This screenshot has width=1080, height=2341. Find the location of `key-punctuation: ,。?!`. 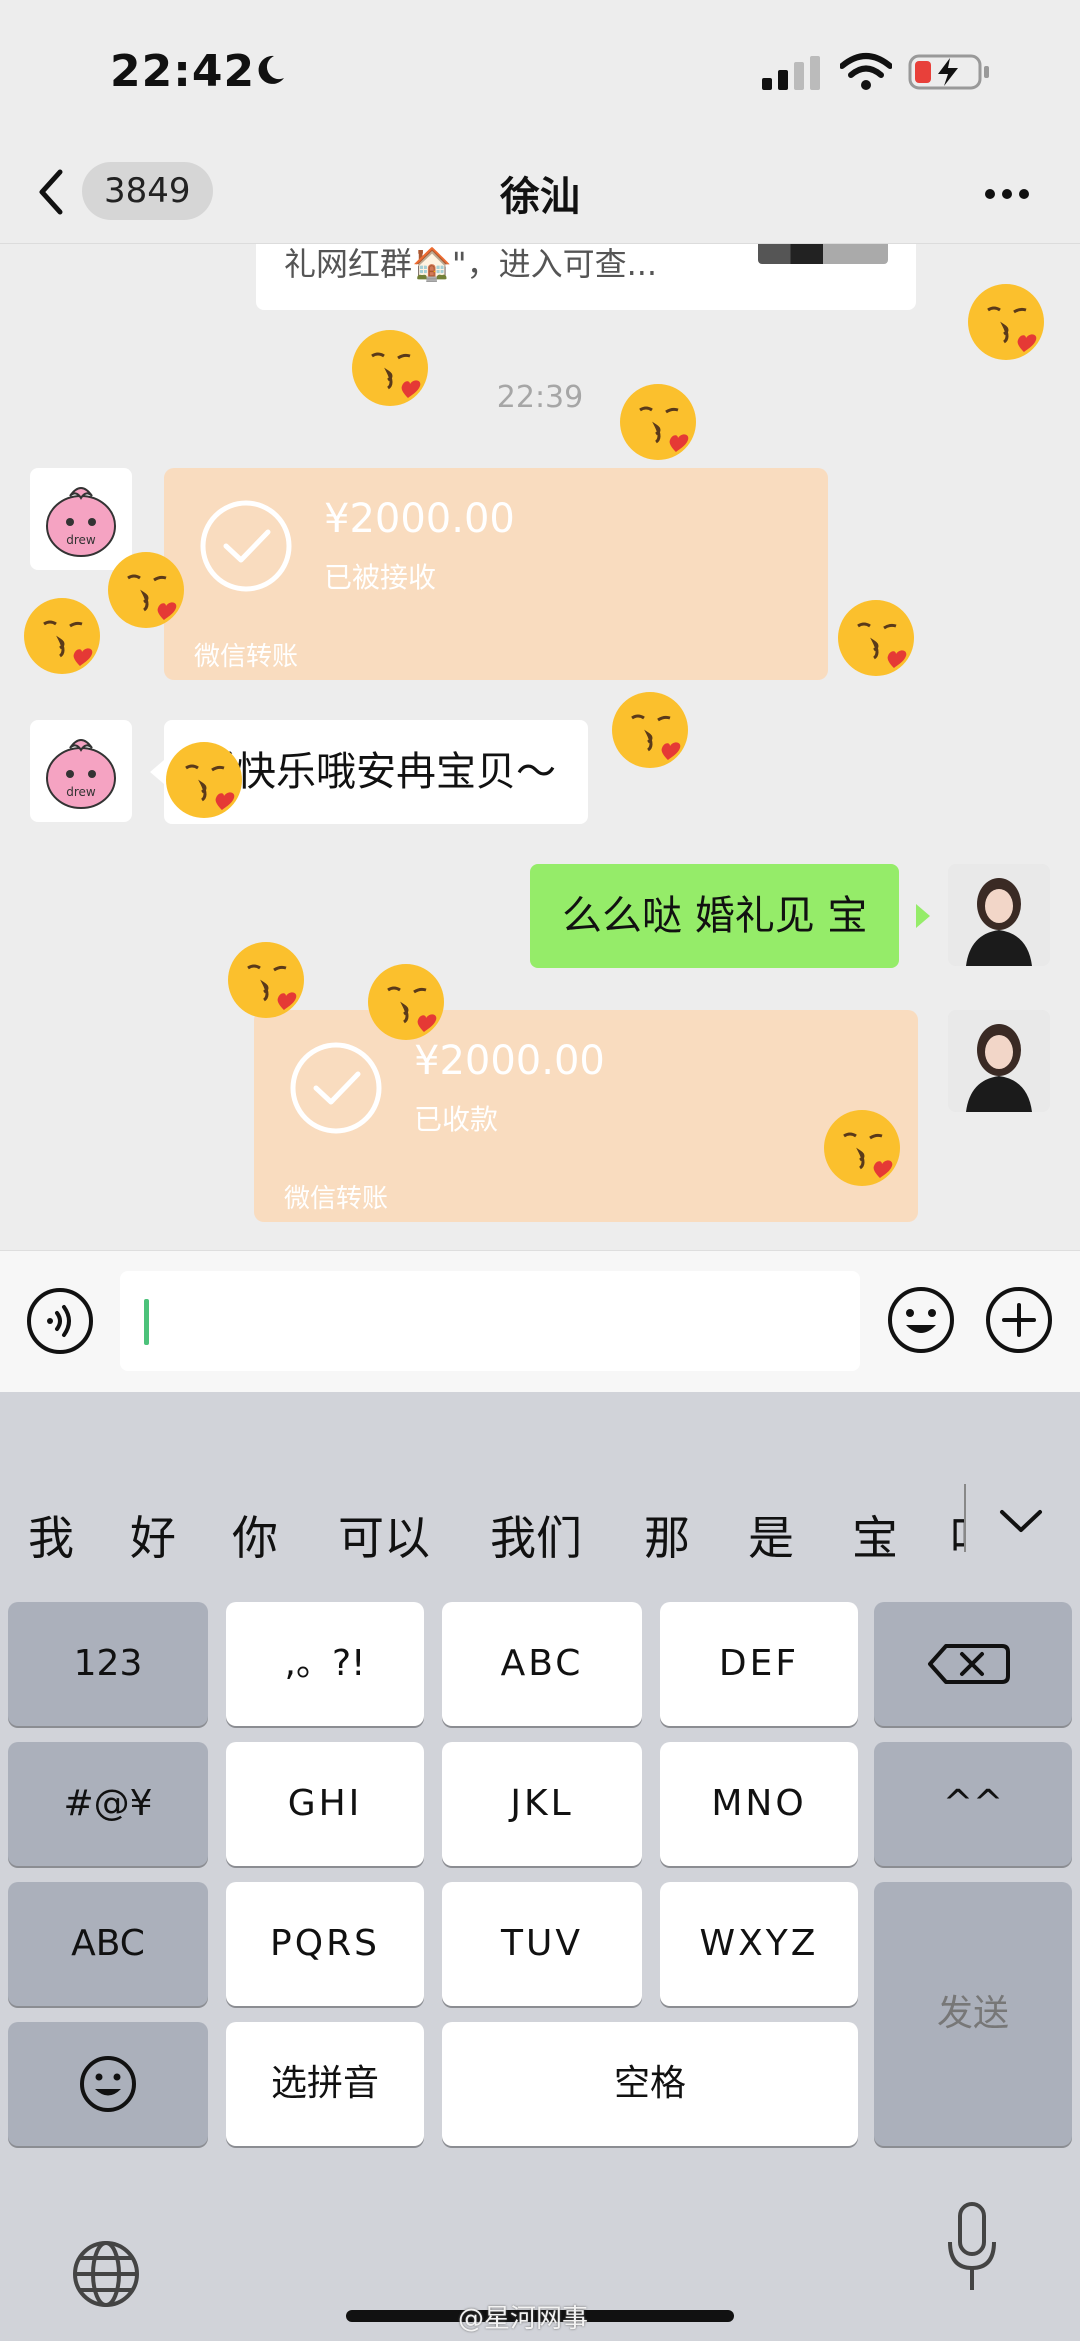

key-punctuation: ,。?! is located at coordinates (325, 1664).